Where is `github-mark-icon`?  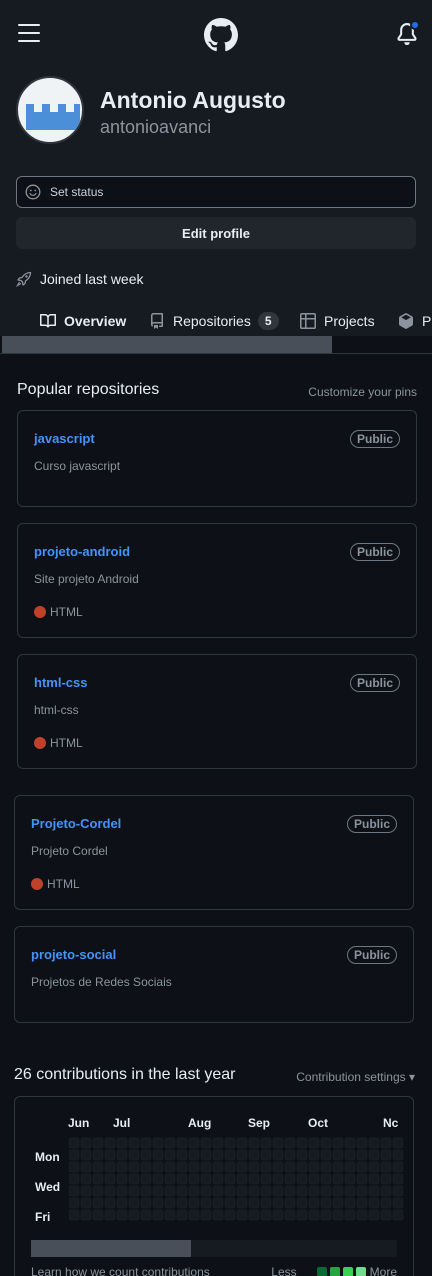 github-mark-icon is located at coordinates (221, 35).